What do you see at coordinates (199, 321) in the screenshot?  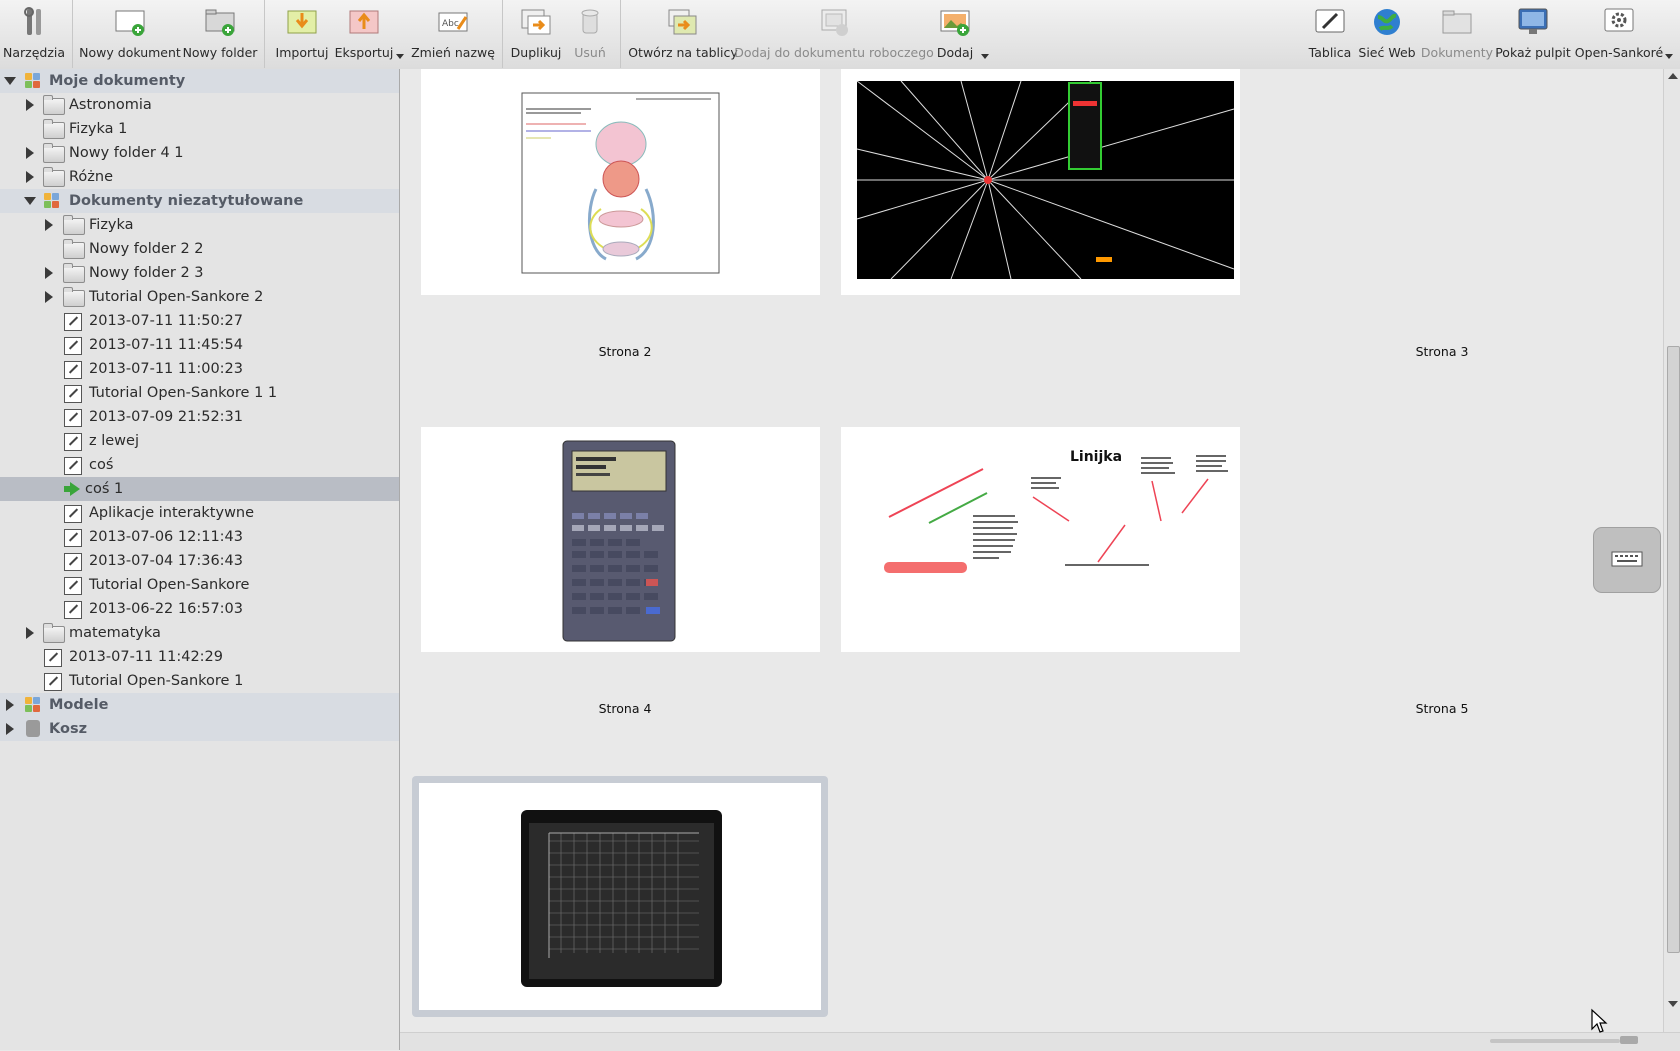 I see `tree-document: 2013-07-11 11:50:27` at bounding box center [199, 321].